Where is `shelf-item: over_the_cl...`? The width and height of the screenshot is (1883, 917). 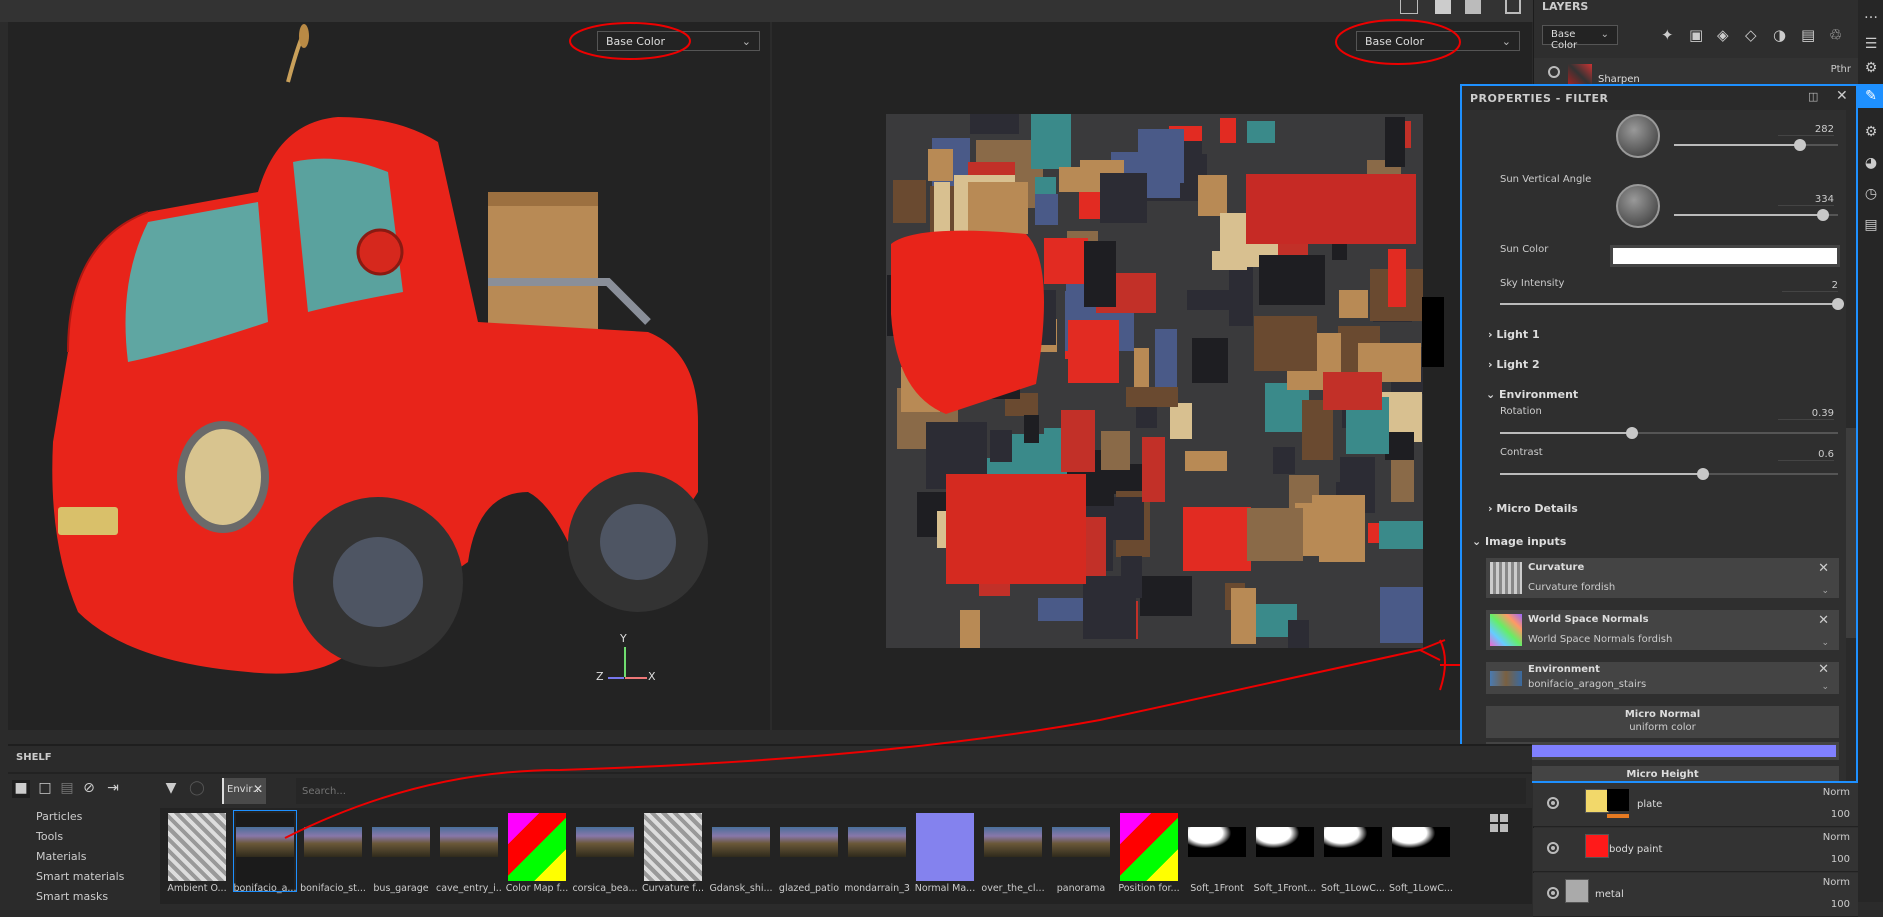 shelf-item: over_the_cl... is located at coordinates (1013, 853).